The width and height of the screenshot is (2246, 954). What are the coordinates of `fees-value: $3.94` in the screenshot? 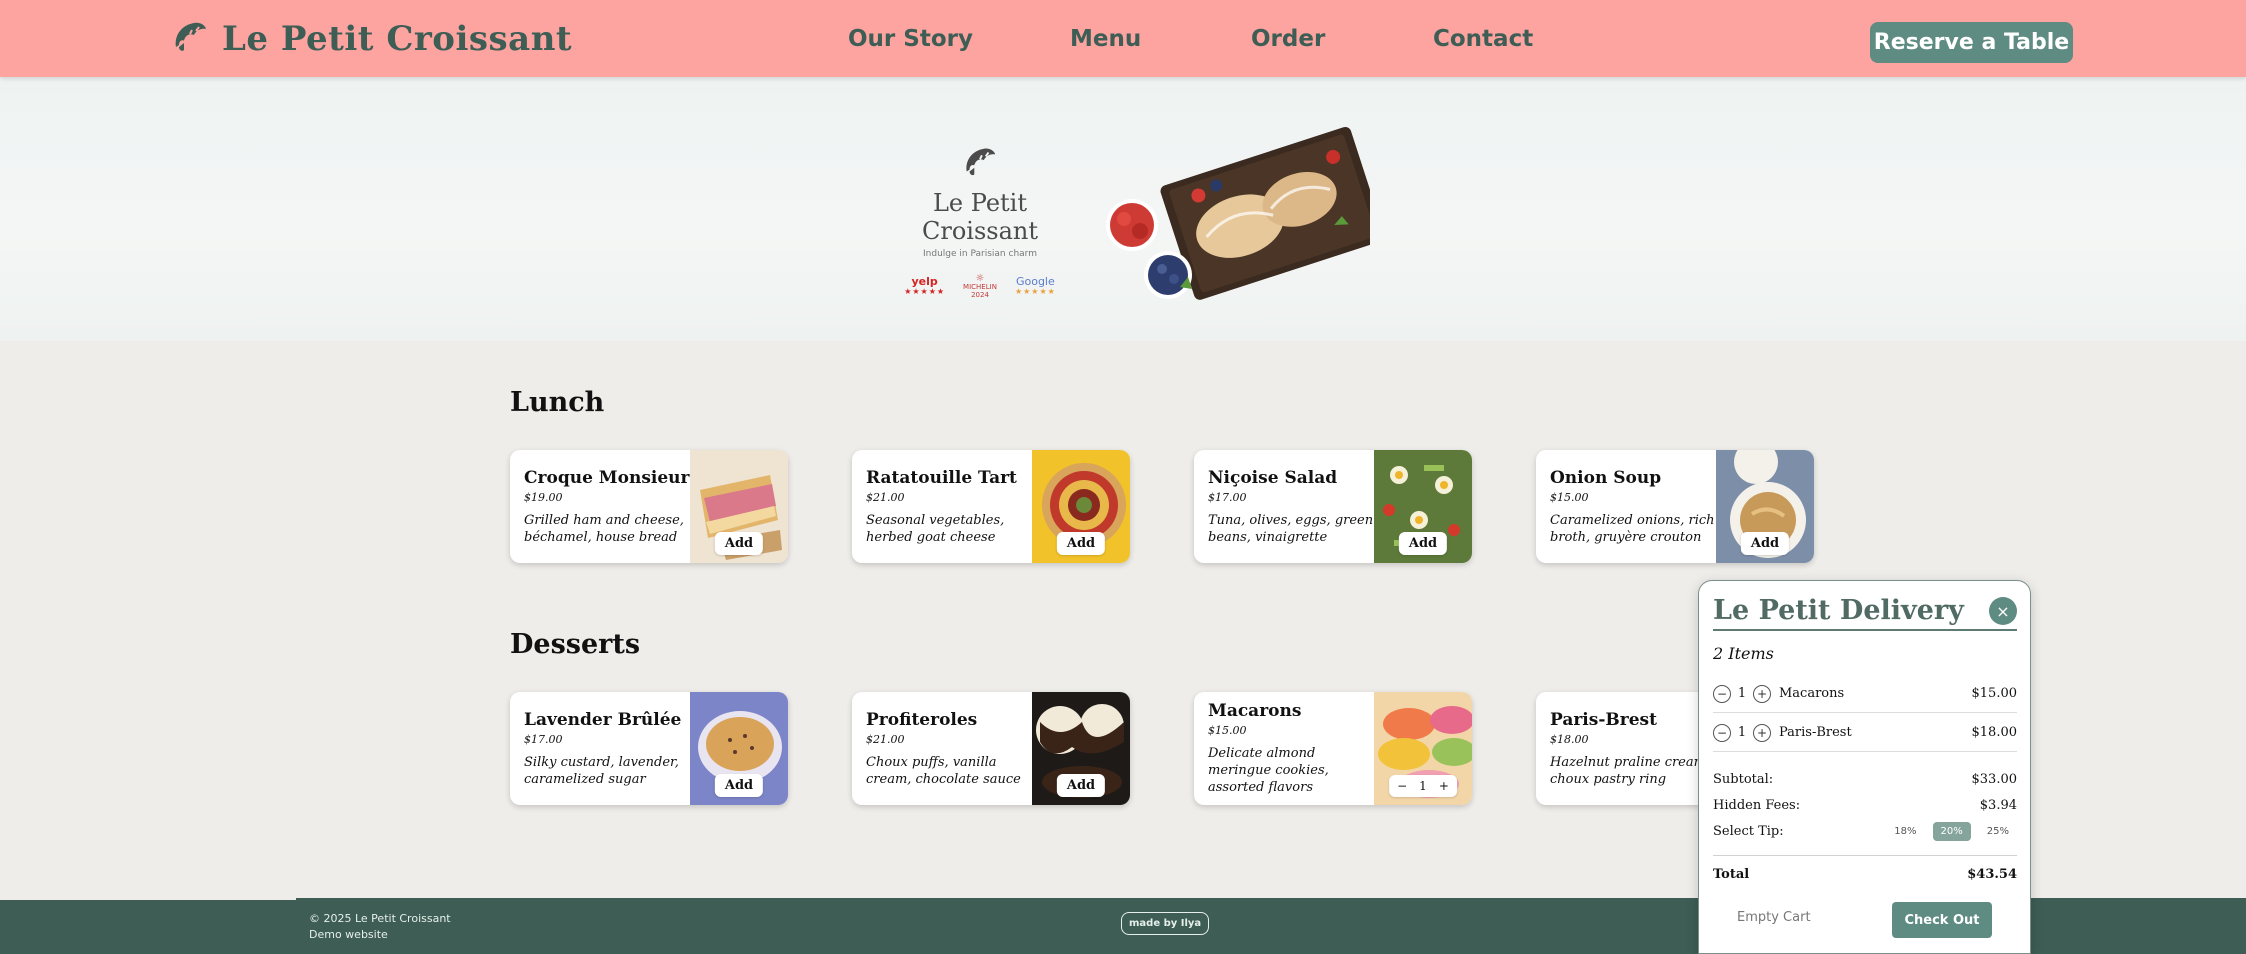 It's located at (1998, 805).